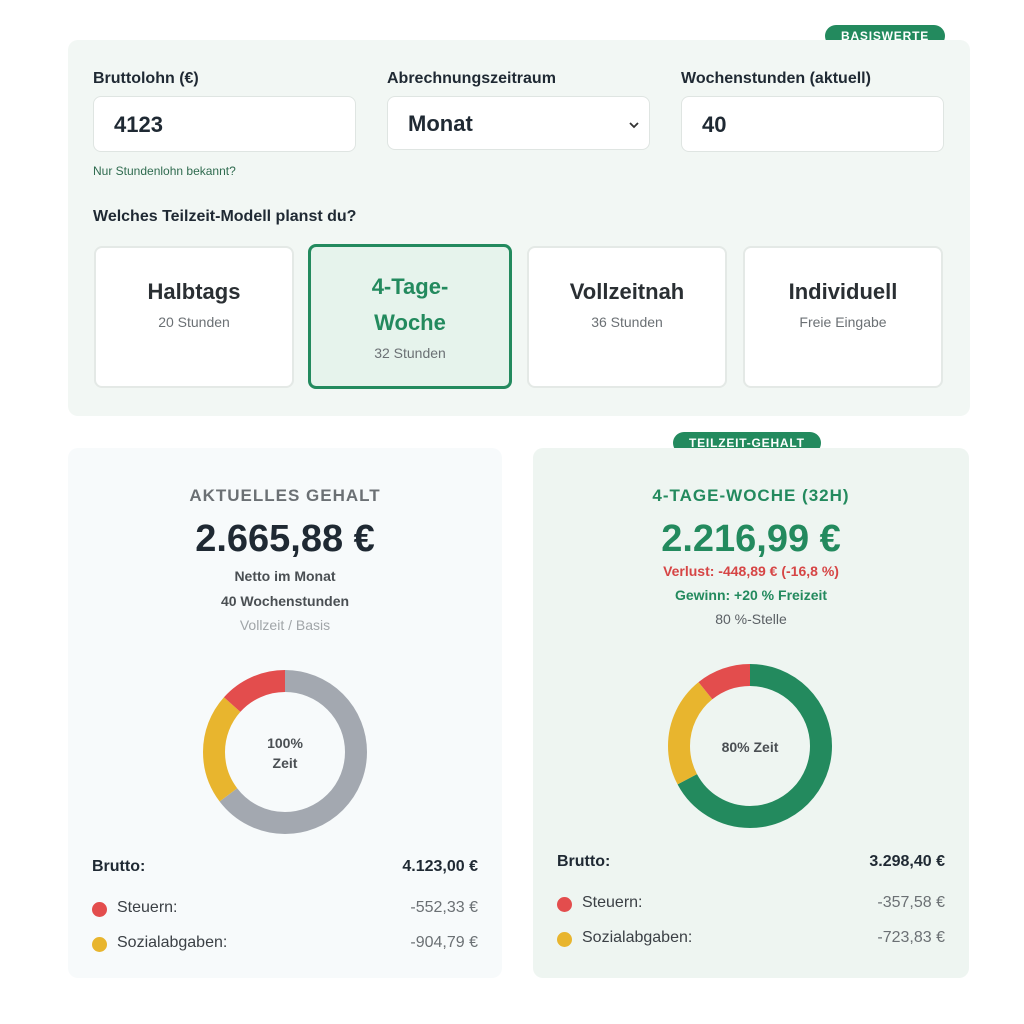 The width and height of the screenshot is (1024, 1024). What do you see at coordinates (224, 124) in the screenshot?
I see `gross-input: 4123` at bounding box center [224, 124].